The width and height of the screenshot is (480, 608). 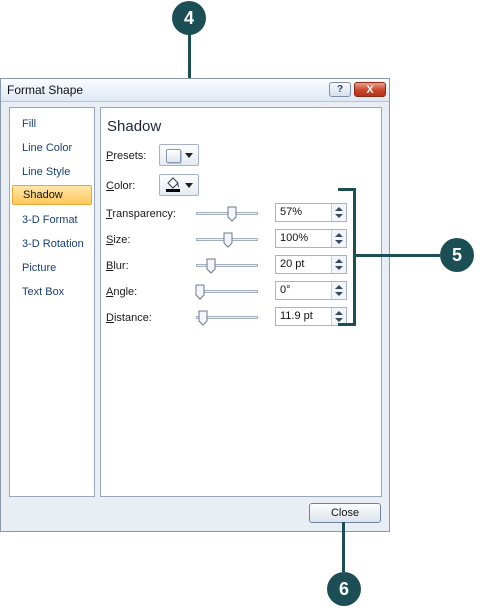 I want to click on panel-heading: Shadow, so click(x=134, y=126).